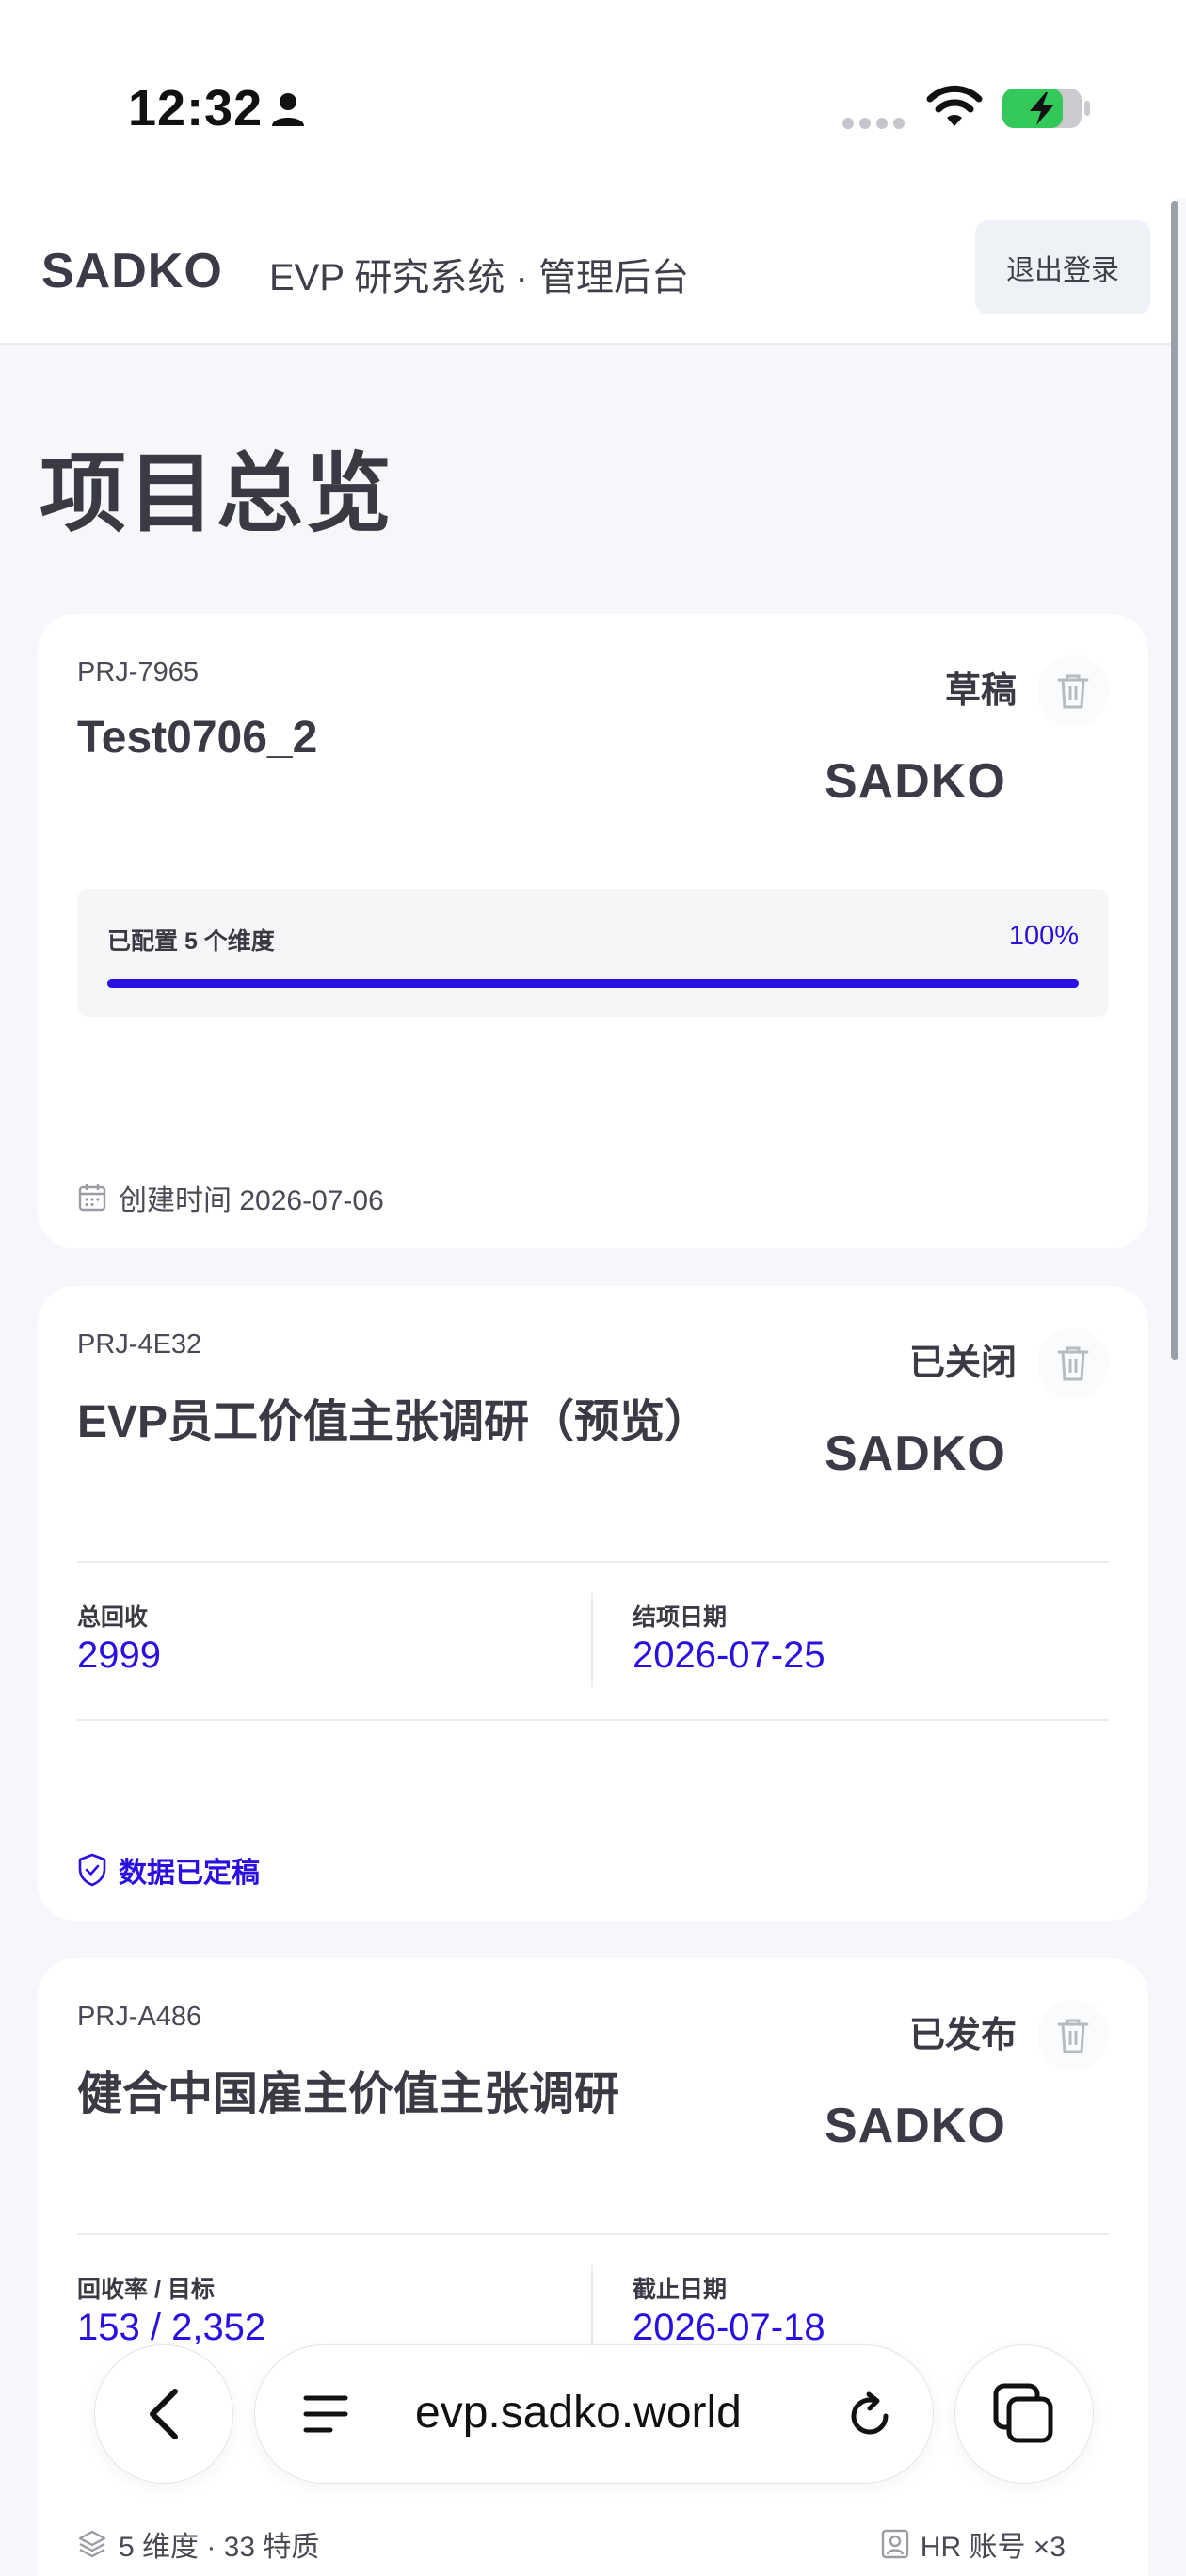  Describe the element at coordinates (92, 1870) in the screenshot. I see `shield-check-icon` at that location.